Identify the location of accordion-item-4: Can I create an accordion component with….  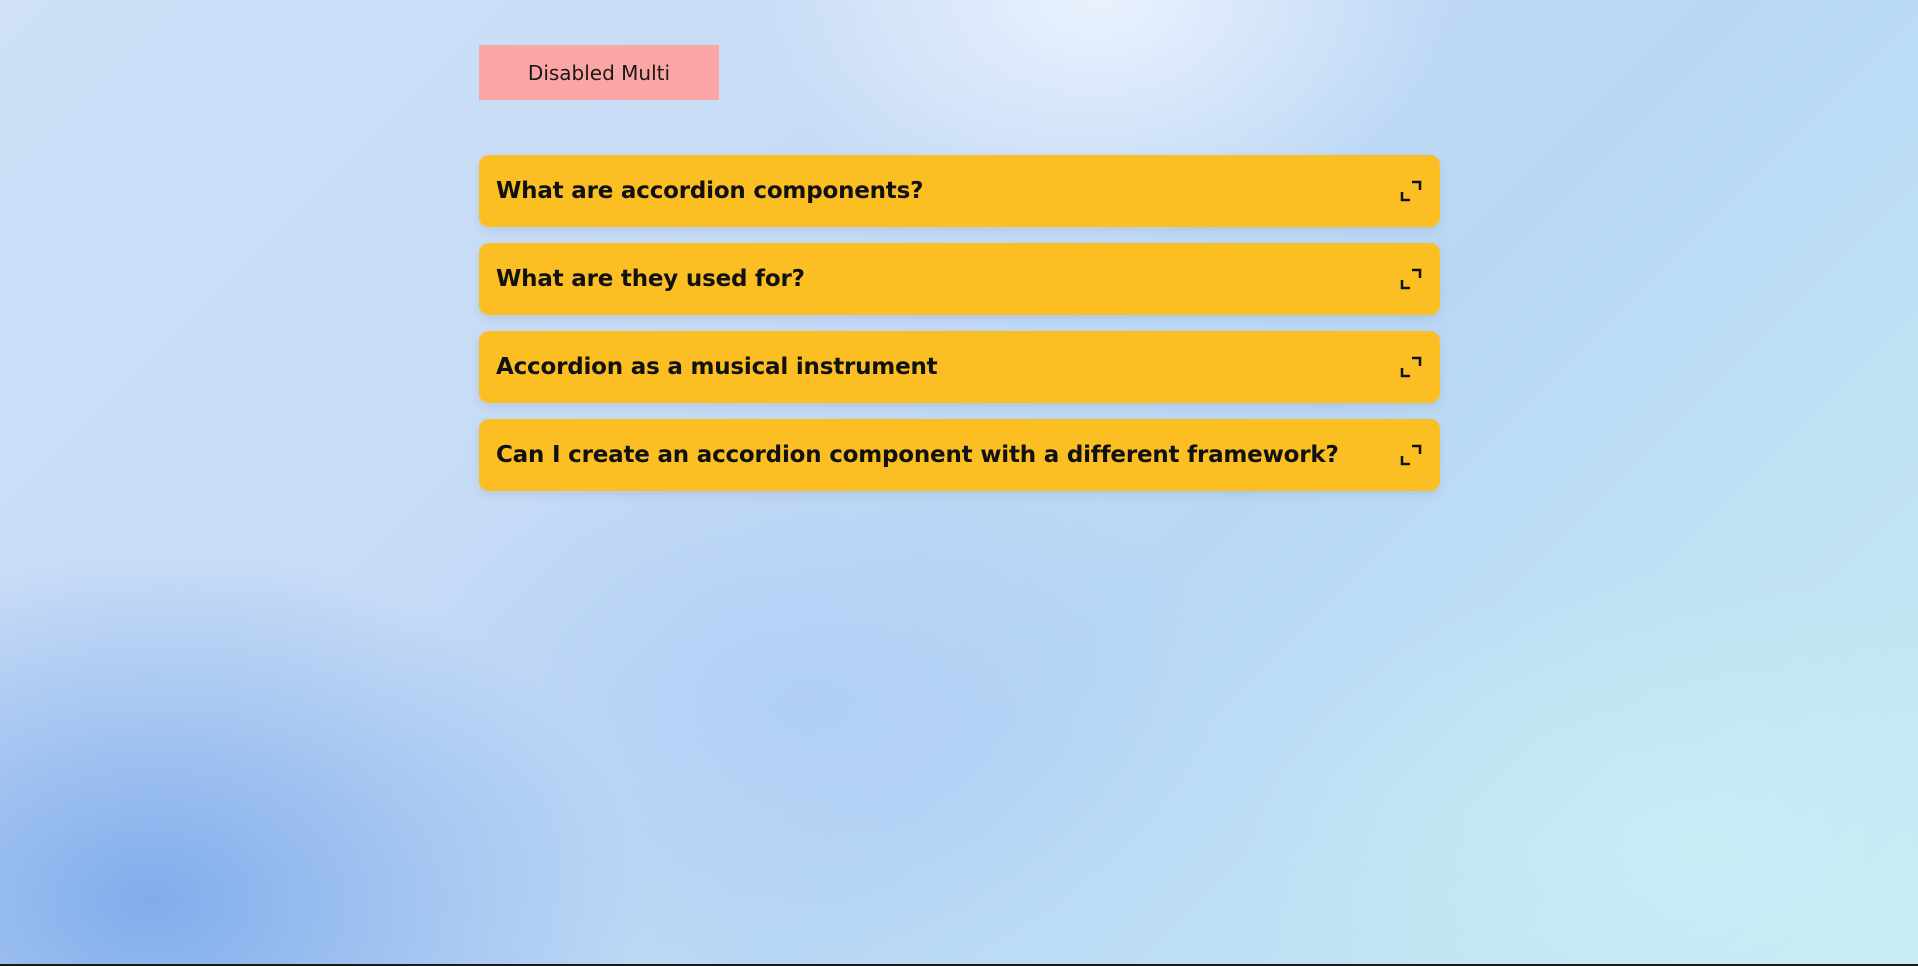
(959, 455).